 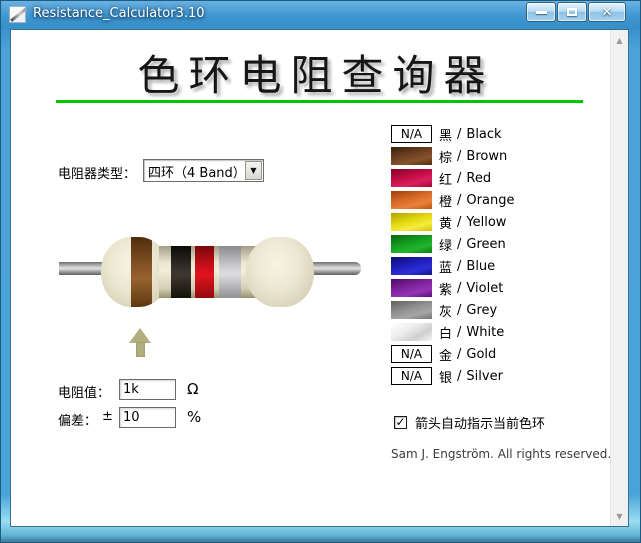 I want to click on copyright-text: Sam J. Engström. All rights reserved., so click(x=501, y=454).